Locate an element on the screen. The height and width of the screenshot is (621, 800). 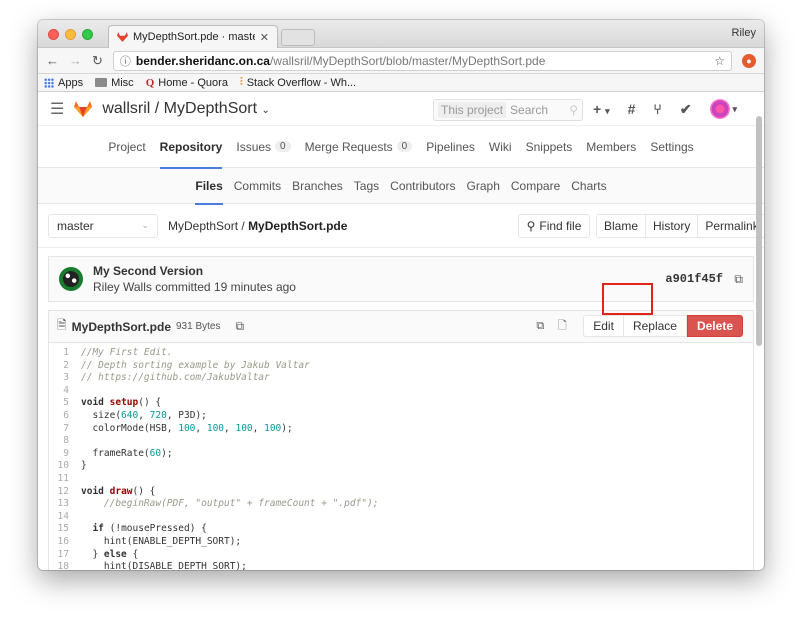
project-title: wallsril / MyDepthSort ⌄ is located at coordinates (186, 109).